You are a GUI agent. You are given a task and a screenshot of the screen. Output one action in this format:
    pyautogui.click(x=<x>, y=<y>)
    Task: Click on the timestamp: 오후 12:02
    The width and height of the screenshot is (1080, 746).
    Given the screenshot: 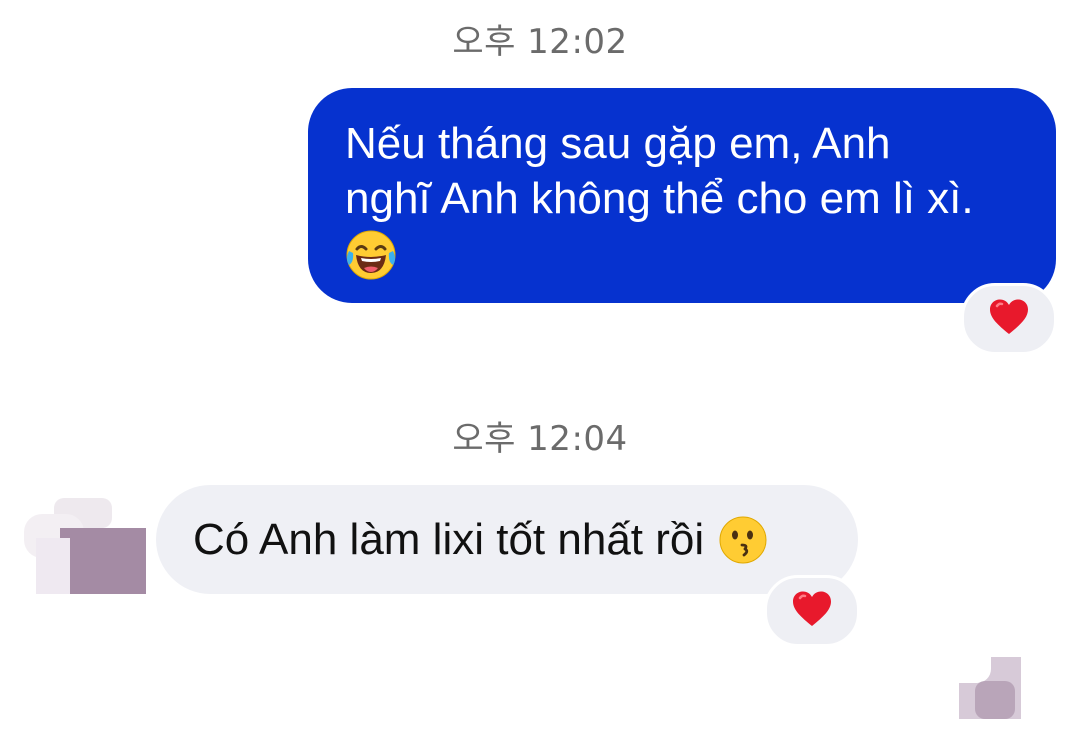 What is the action you would take?
    pyautogui.click(x=540, y=42)
    